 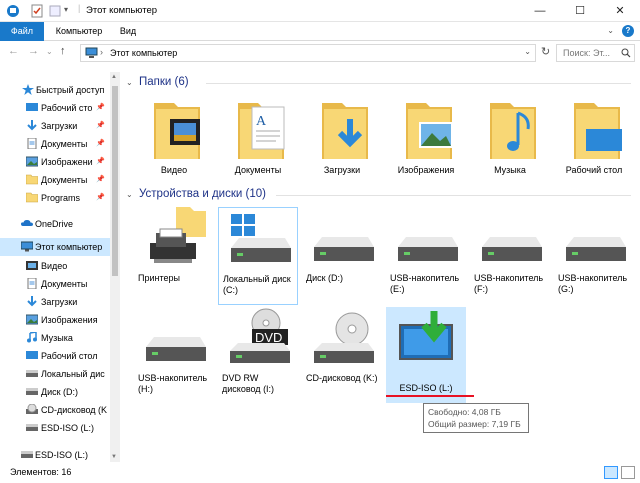 I want to click on sidebar-item-quick-access: Быстрый доступ, so click(x=55, y=90).